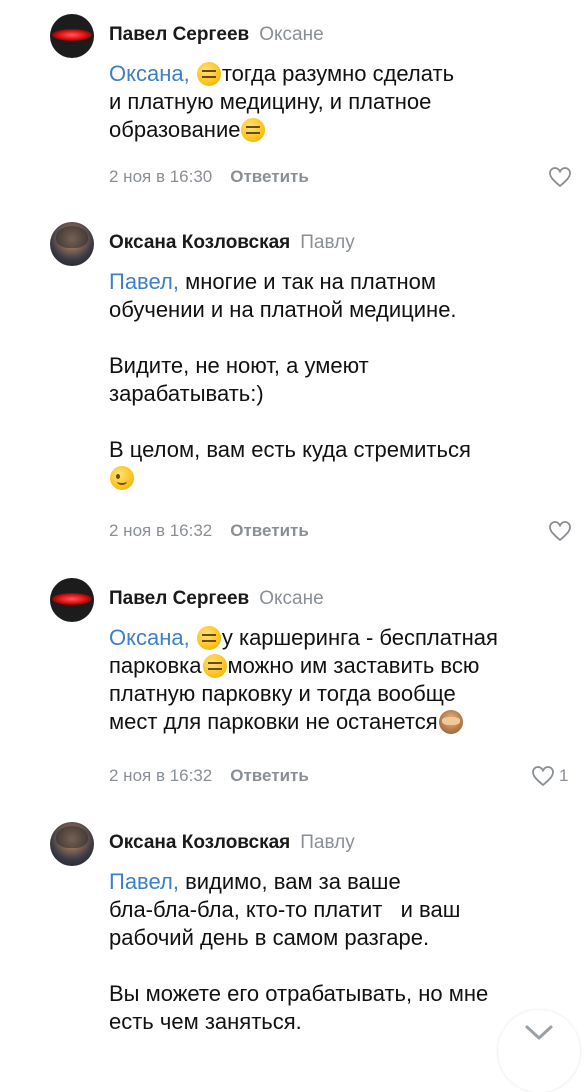 Image resolution: width=584 pixels, height=1092 pixels. I want to click on text-line: обучении и на платной медицине., so click(283, 309).